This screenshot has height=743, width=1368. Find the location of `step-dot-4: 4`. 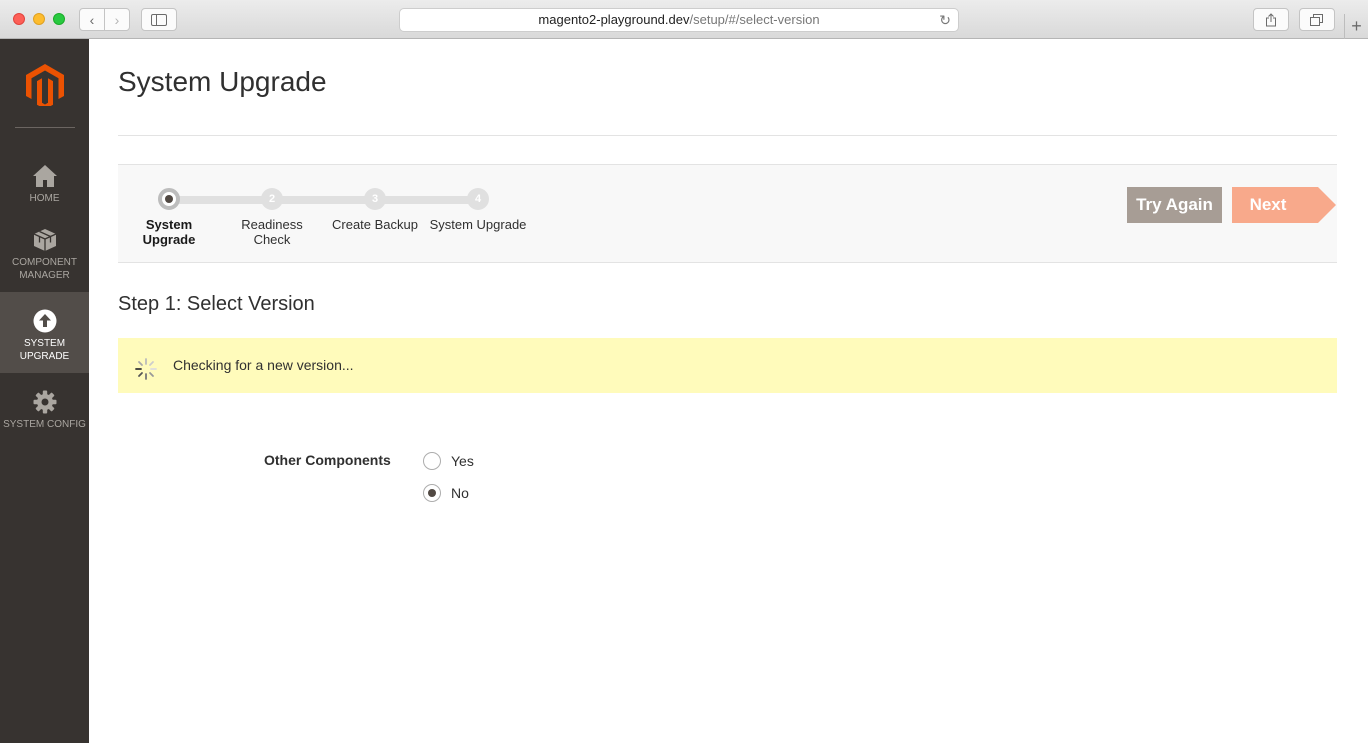

step-dot-4: 4 is located at coordinates (478, 199).